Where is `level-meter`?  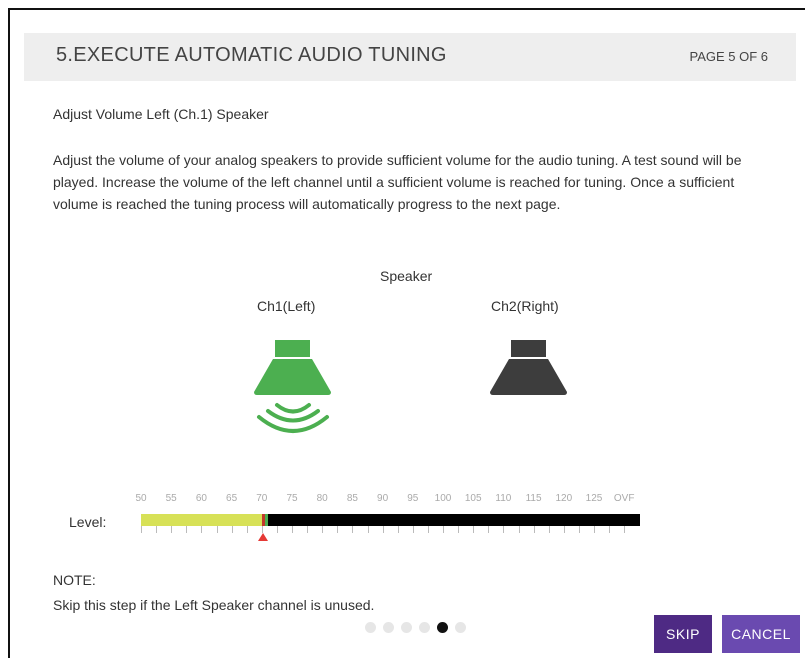 level-meter is located at coordinates (390, 520).